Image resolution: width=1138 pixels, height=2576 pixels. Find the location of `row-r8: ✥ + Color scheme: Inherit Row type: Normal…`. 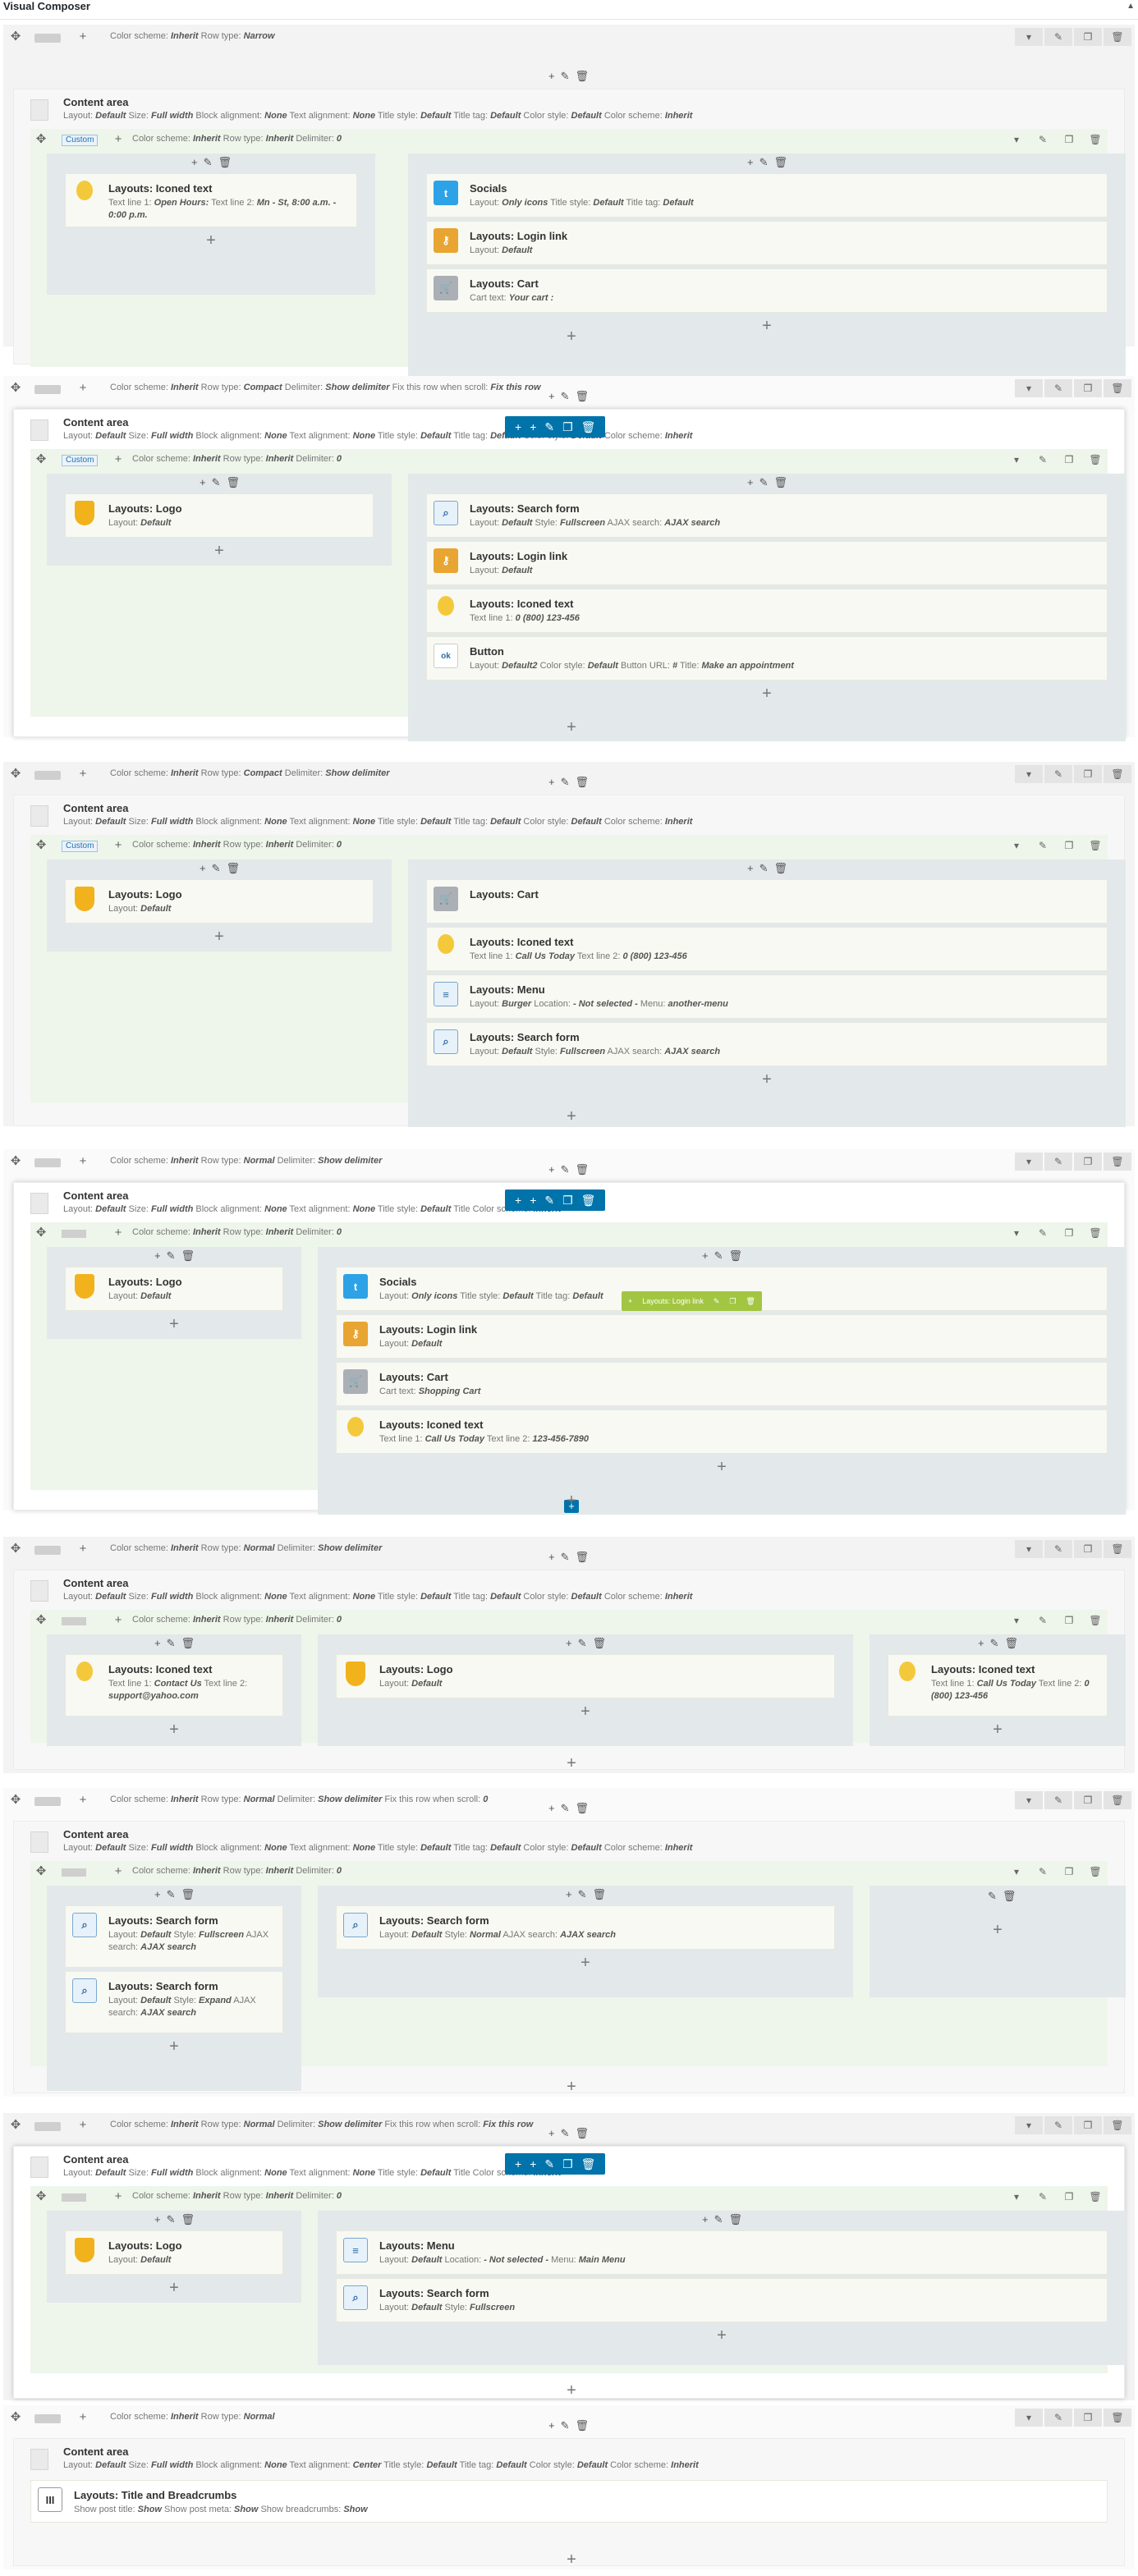

row-r8: ✥ + Color scheme: Inherit Row type: Normal… is located at coordinates (569, 2487).